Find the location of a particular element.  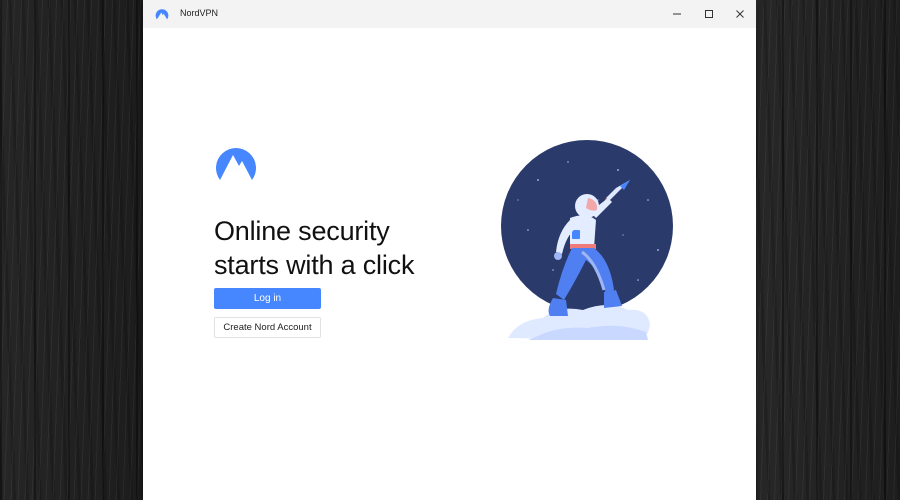

minimize-icon is located at coordinates (677, 14).